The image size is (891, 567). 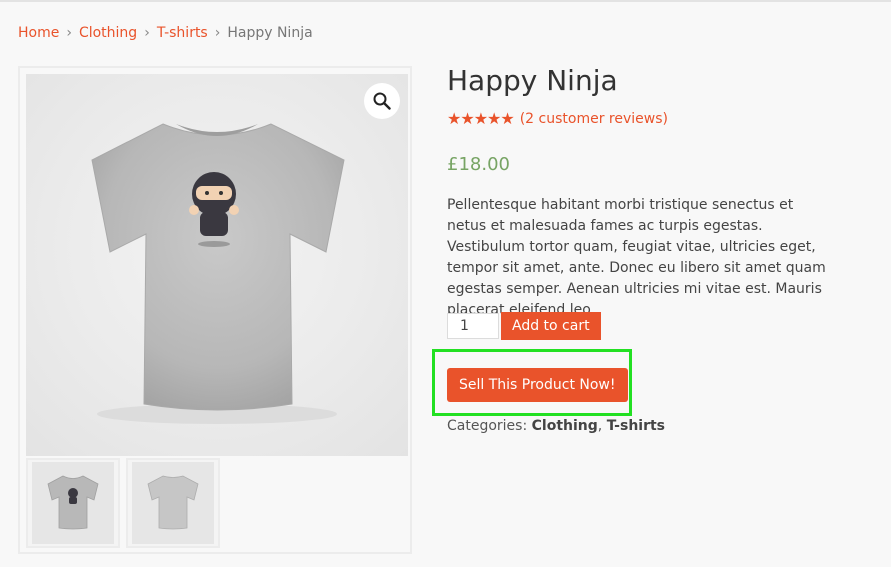 I want to click on breadcrumb-clothing: Clothing, so click(x=108, y=33).